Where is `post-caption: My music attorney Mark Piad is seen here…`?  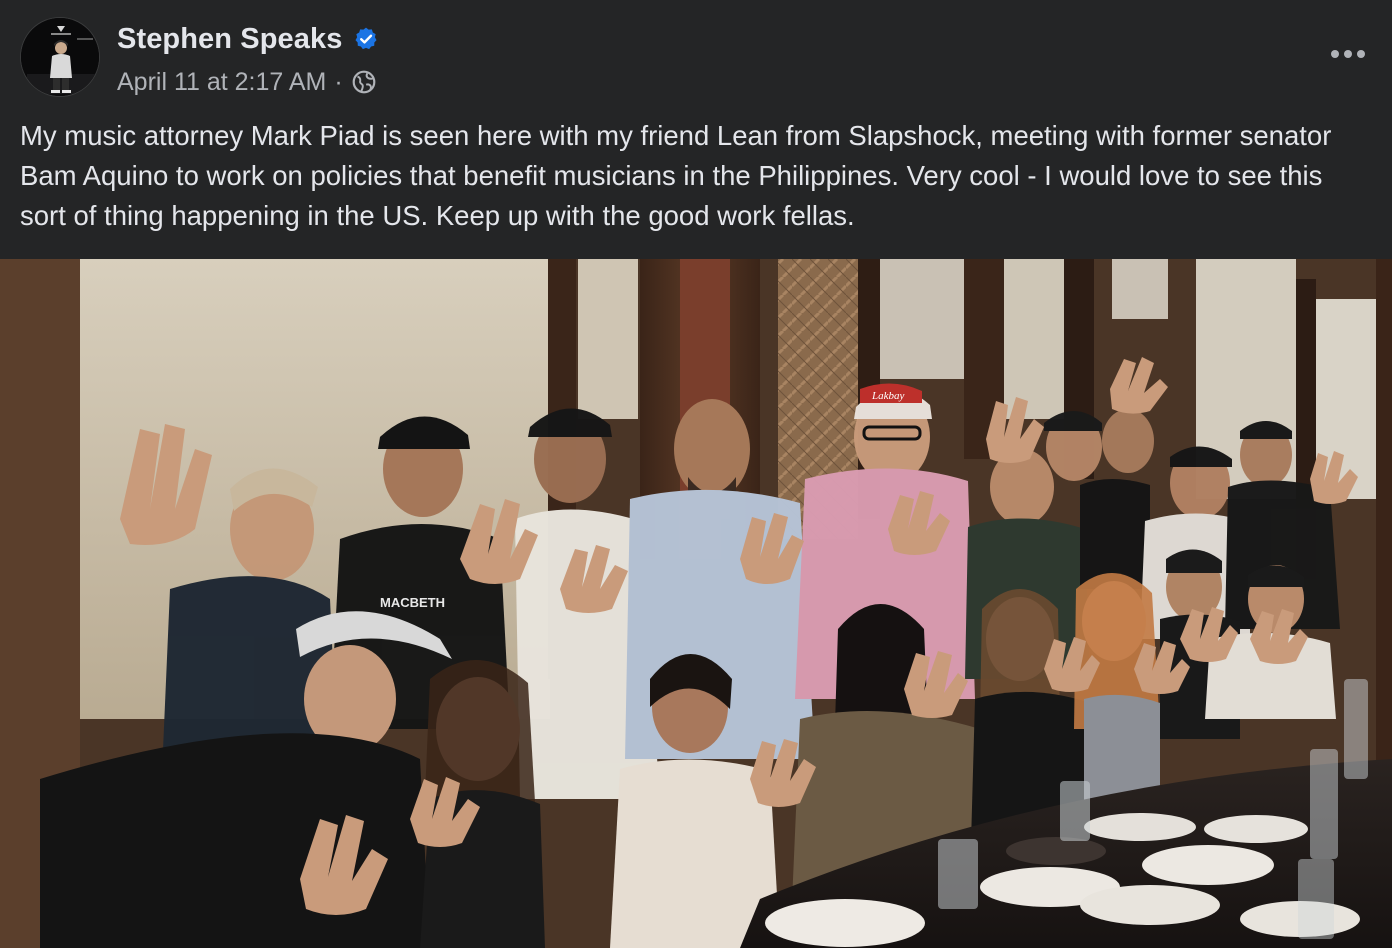
post-caption: My music attorney Mark Piad is seen here… is located at coordinates (676, 175).